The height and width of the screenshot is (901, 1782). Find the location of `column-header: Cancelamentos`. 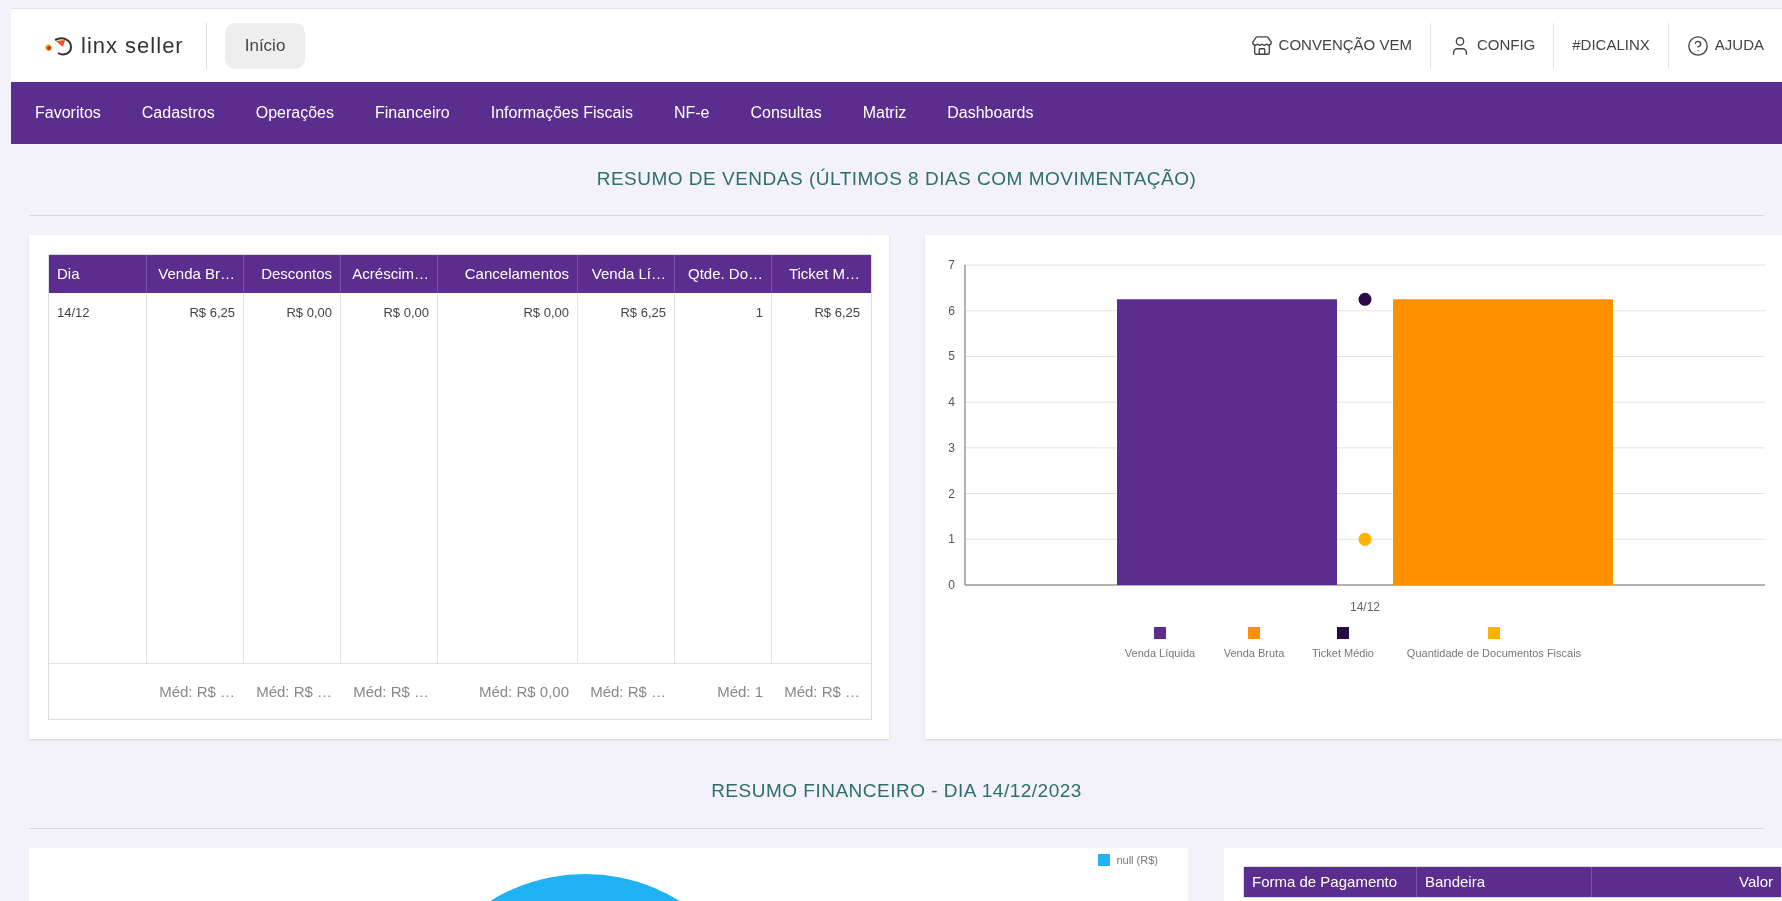

column-header: Cancelamentos is located at coordinates (507, 274).